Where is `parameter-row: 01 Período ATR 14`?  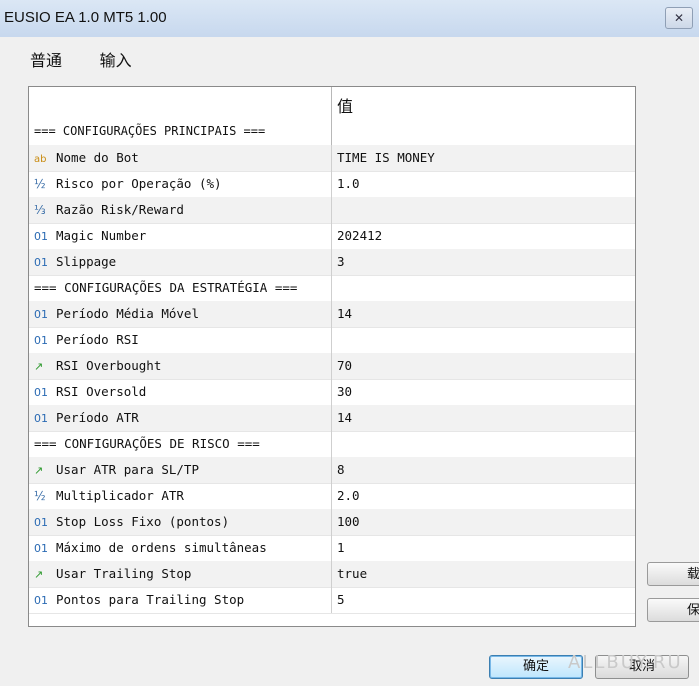 parameter-row: 01 Período ATR 14 is located at coordinates (332, 418).